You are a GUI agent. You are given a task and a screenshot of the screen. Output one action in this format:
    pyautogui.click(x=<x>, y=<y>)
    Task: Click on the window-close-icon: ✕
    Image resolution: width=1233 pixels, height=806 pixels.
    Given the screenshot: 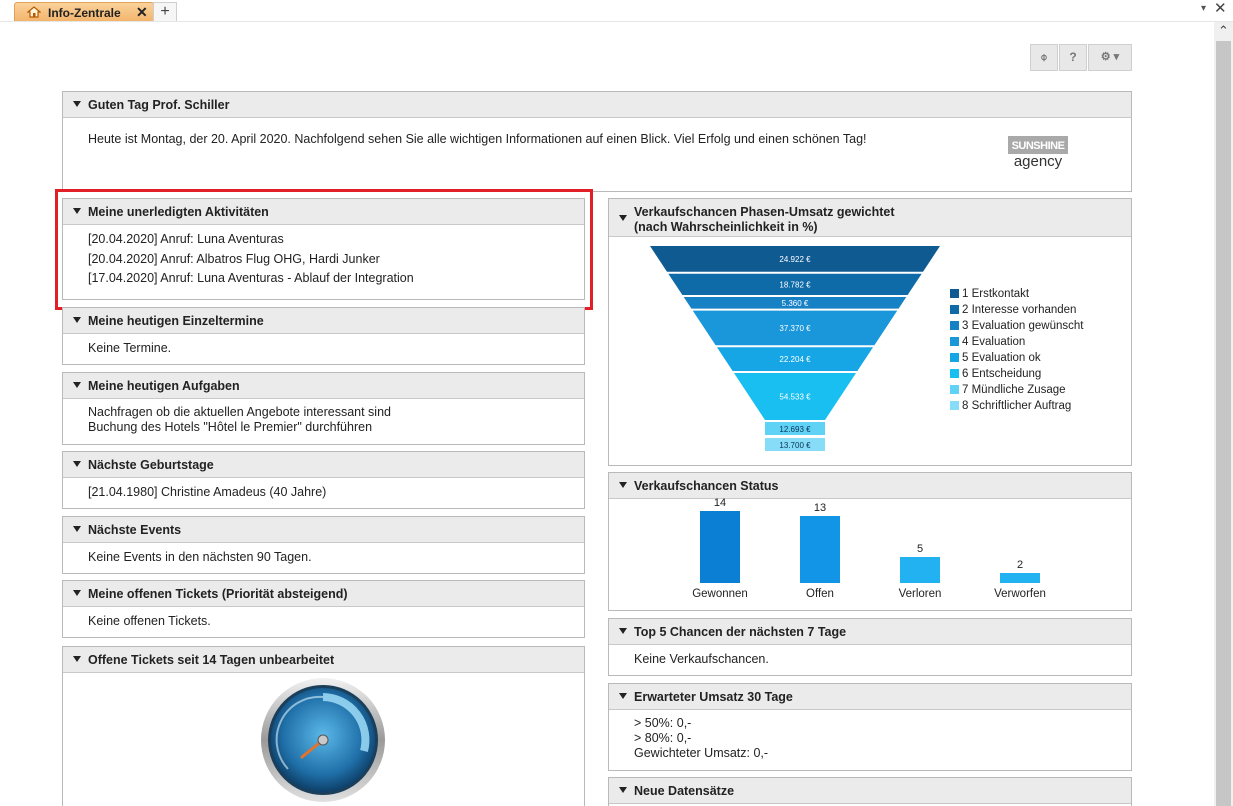 What is the action you would take?
    pyautogui.click(x=1220, y=8)
    